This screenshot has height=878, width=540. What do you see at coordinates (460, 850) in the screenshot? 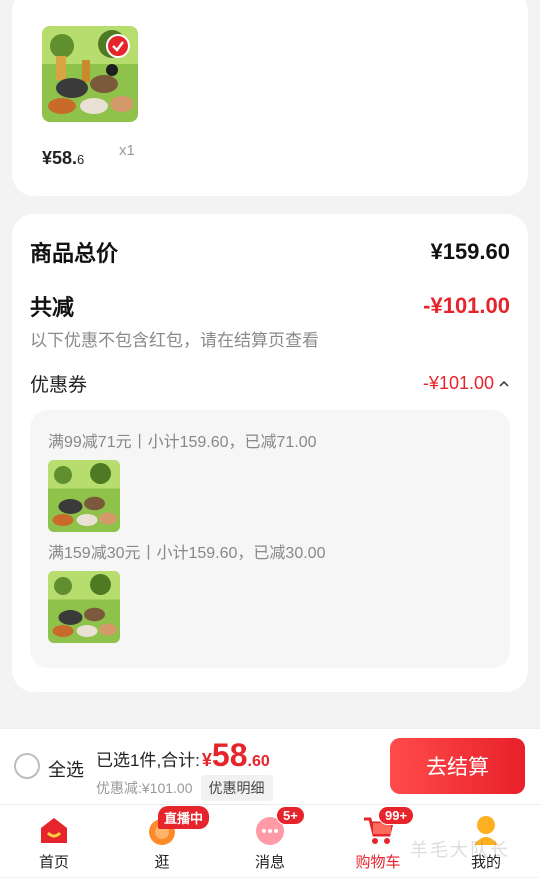
I see `watermark: 羊毛大队长` at bounding box center [460, 850].